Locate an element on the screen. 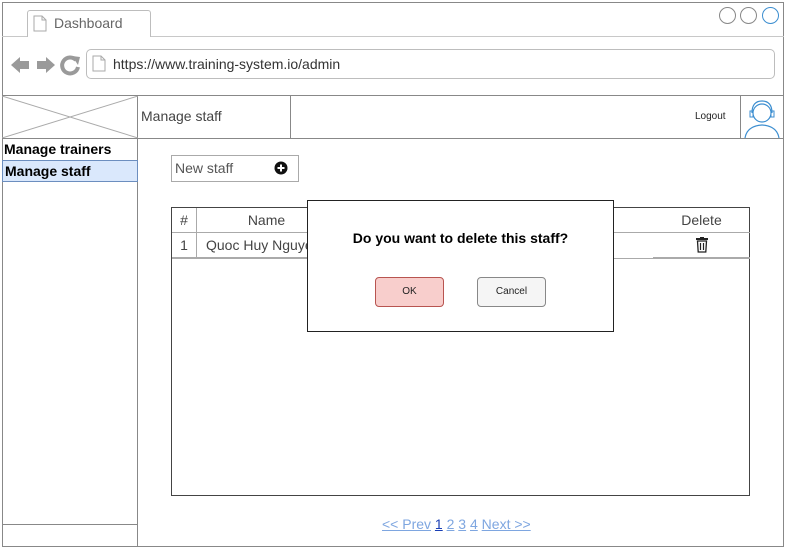  table-cell-number: 1 is located at coordinates (184, 245).